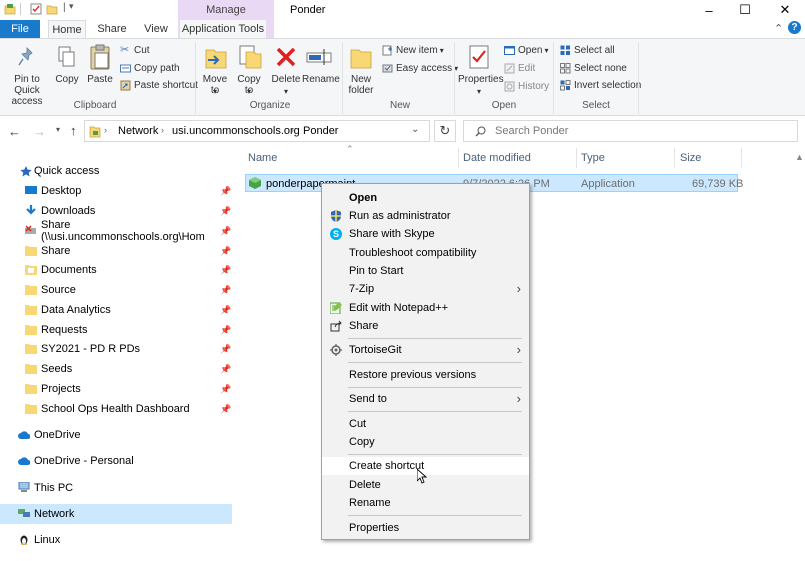 This screenshot has width=805, height=561. What do you see at coordinates (526, 50) in the screenshot?
I see `open-button: Open ▾` at bounding box center [526, 50].